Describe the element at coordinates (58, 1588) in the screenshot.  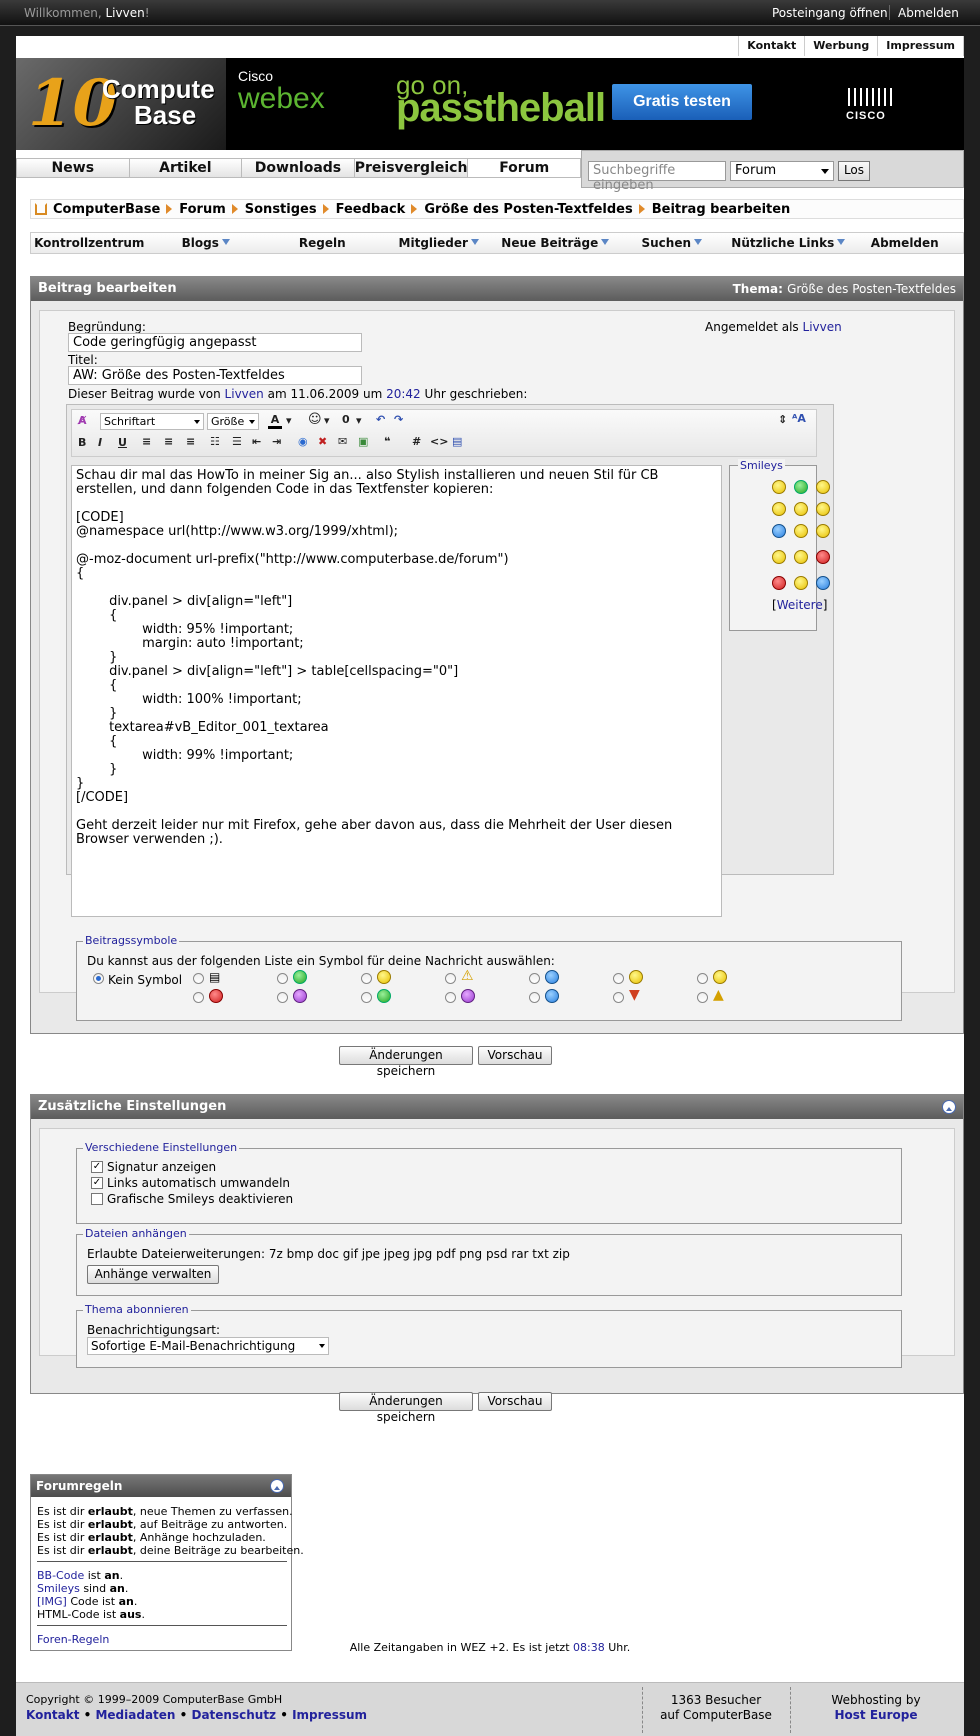
I see `smileys-link: Smileys` at that location.